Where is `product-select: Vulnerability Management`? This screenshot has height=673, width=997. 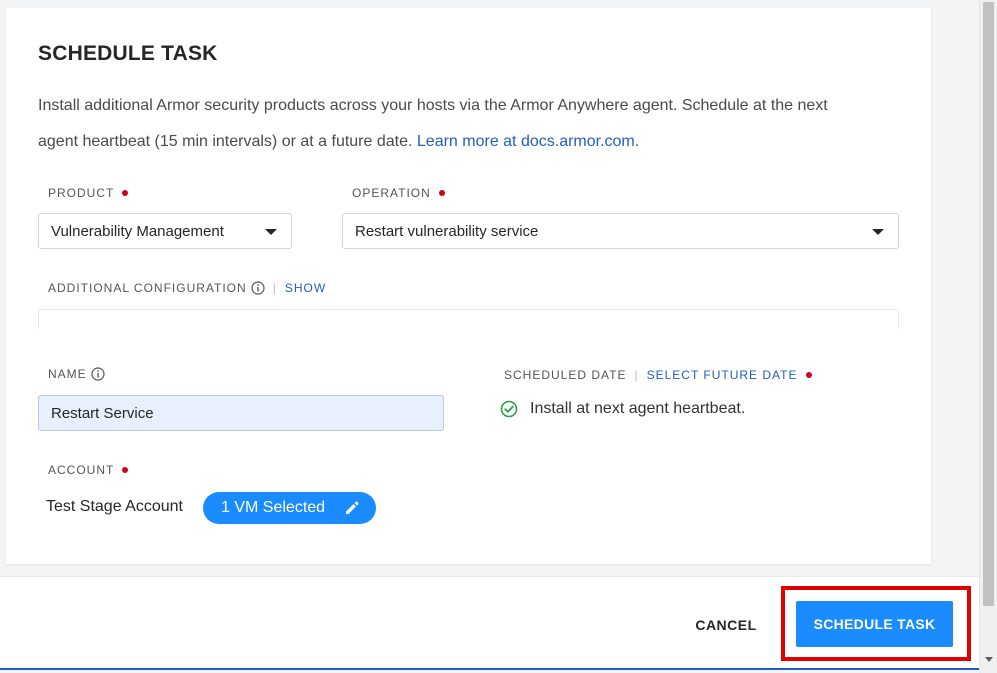
product-select: Vulnerability Management is located at coordinates (165, 231).